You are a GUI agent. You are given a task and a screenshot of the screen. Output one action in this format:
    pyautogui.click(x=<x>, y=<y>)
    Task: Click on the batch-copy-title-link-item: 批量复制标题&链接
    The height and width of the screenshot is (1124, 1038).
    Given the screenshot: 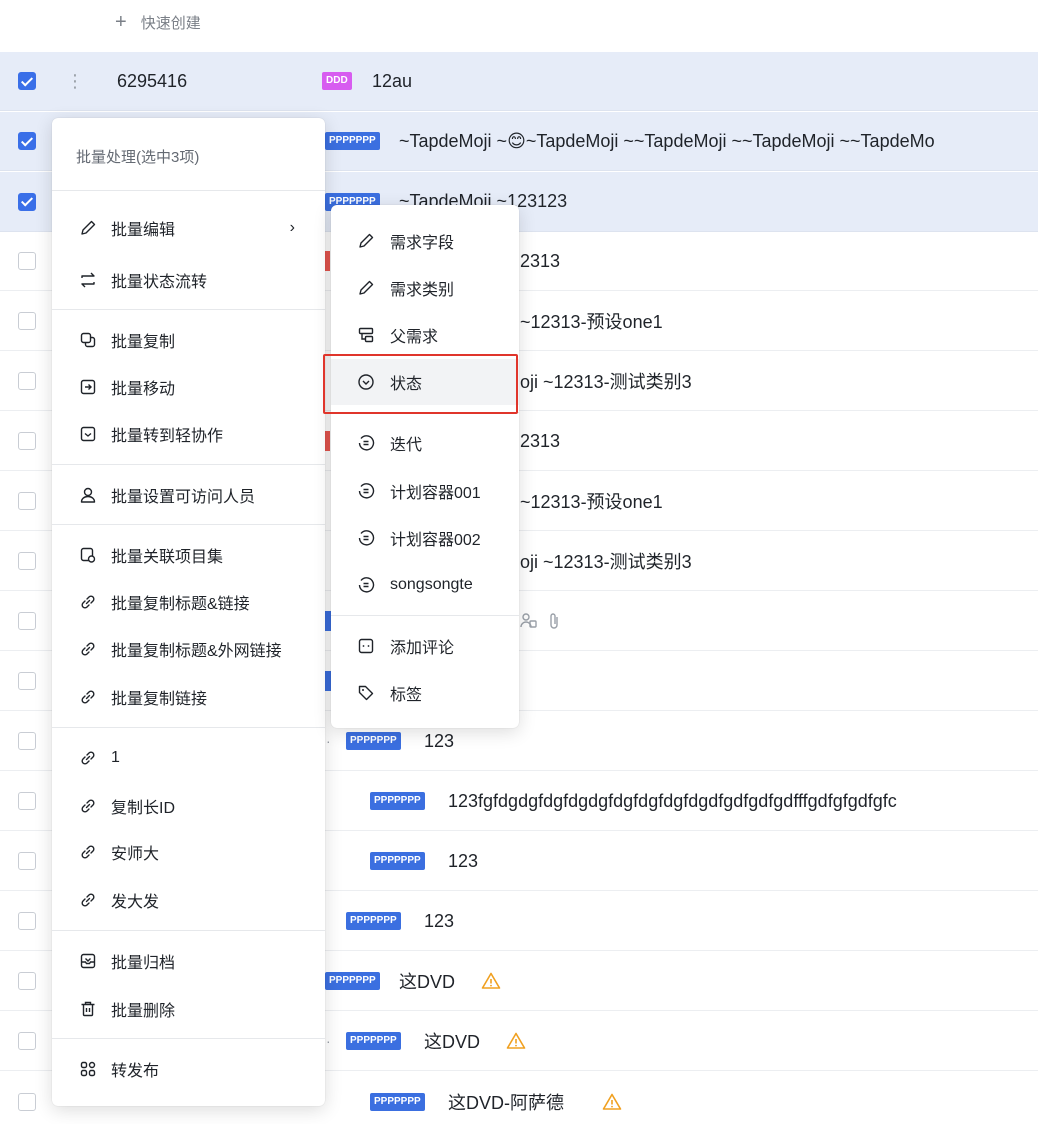 What is the action you would take?
    pyautogui.click(x=188, y=602)
    